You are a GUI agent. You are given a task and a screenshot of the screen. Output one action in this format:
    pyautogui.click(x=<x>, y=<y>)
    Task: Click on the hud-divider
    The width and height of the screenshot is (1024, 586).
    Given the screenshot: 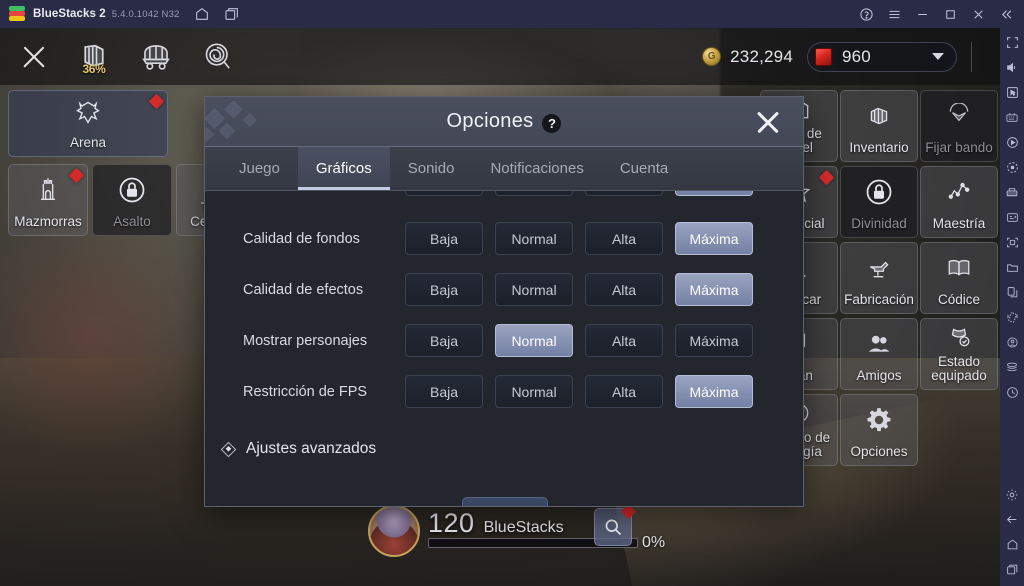 What is the action you would take?
    pyautogui.click(x=971, y=56)
    